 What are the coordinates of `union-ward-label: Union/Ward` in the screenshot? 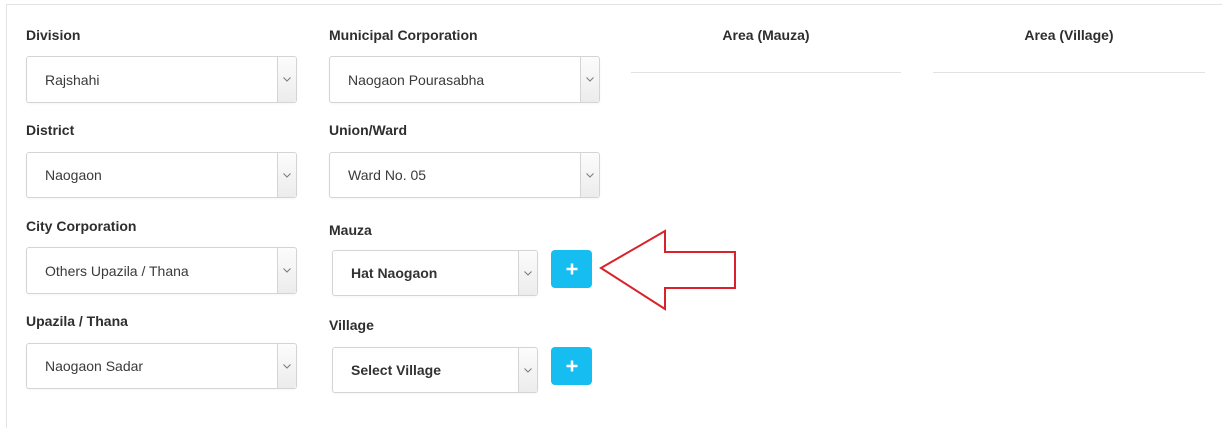 It's located at (368, 130).